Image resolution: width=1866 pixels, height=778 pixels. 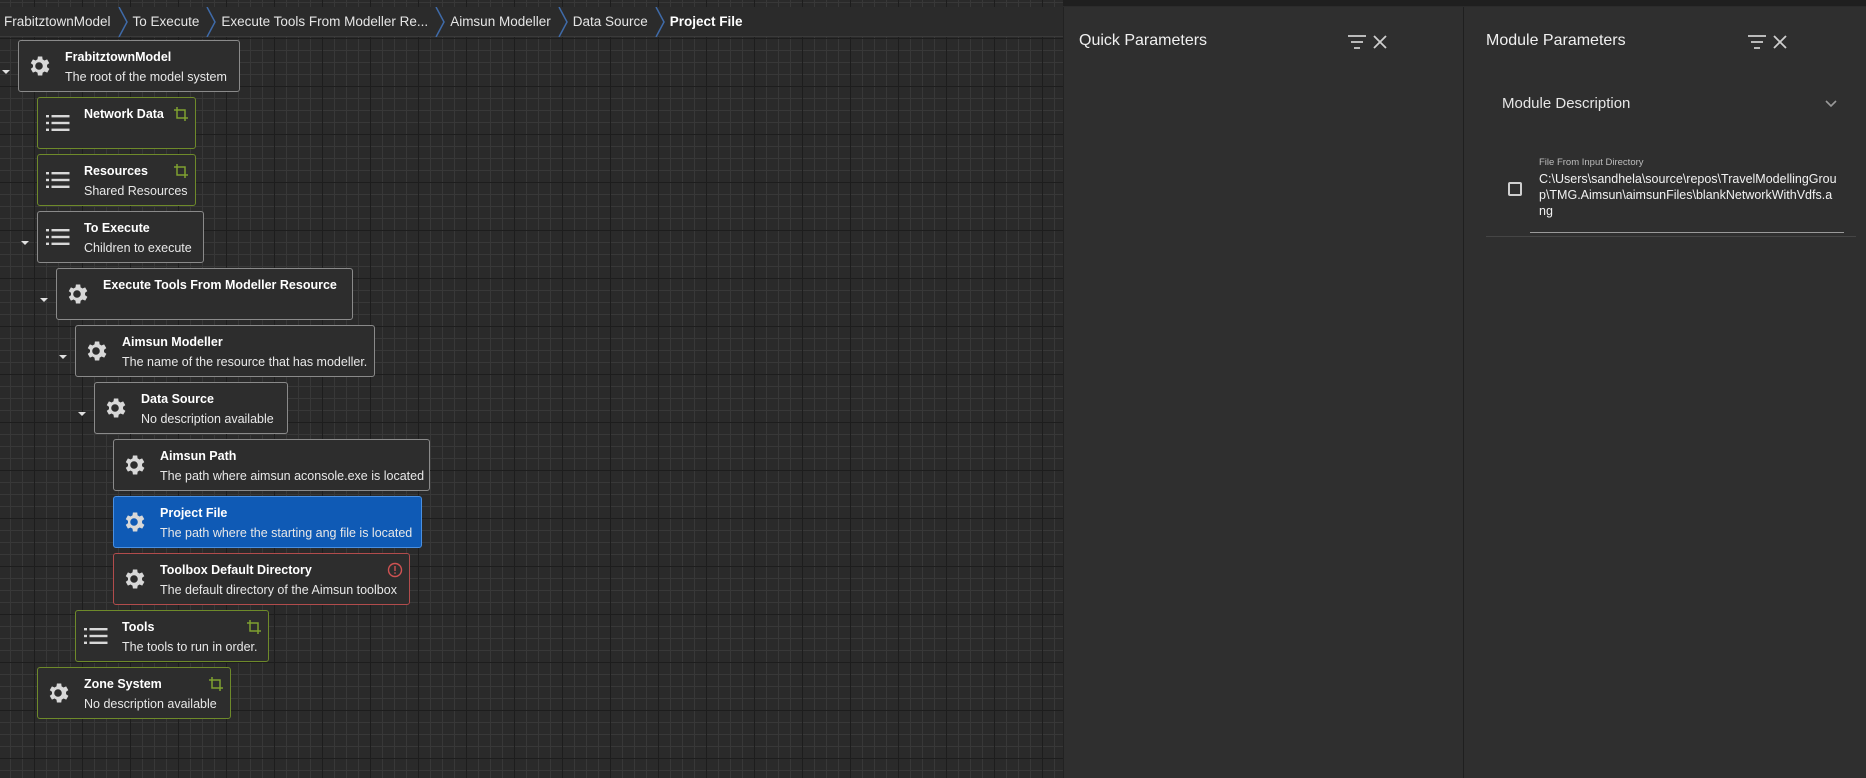 I want to click on module-node-name: Network Data, so click(x=124, y=114).